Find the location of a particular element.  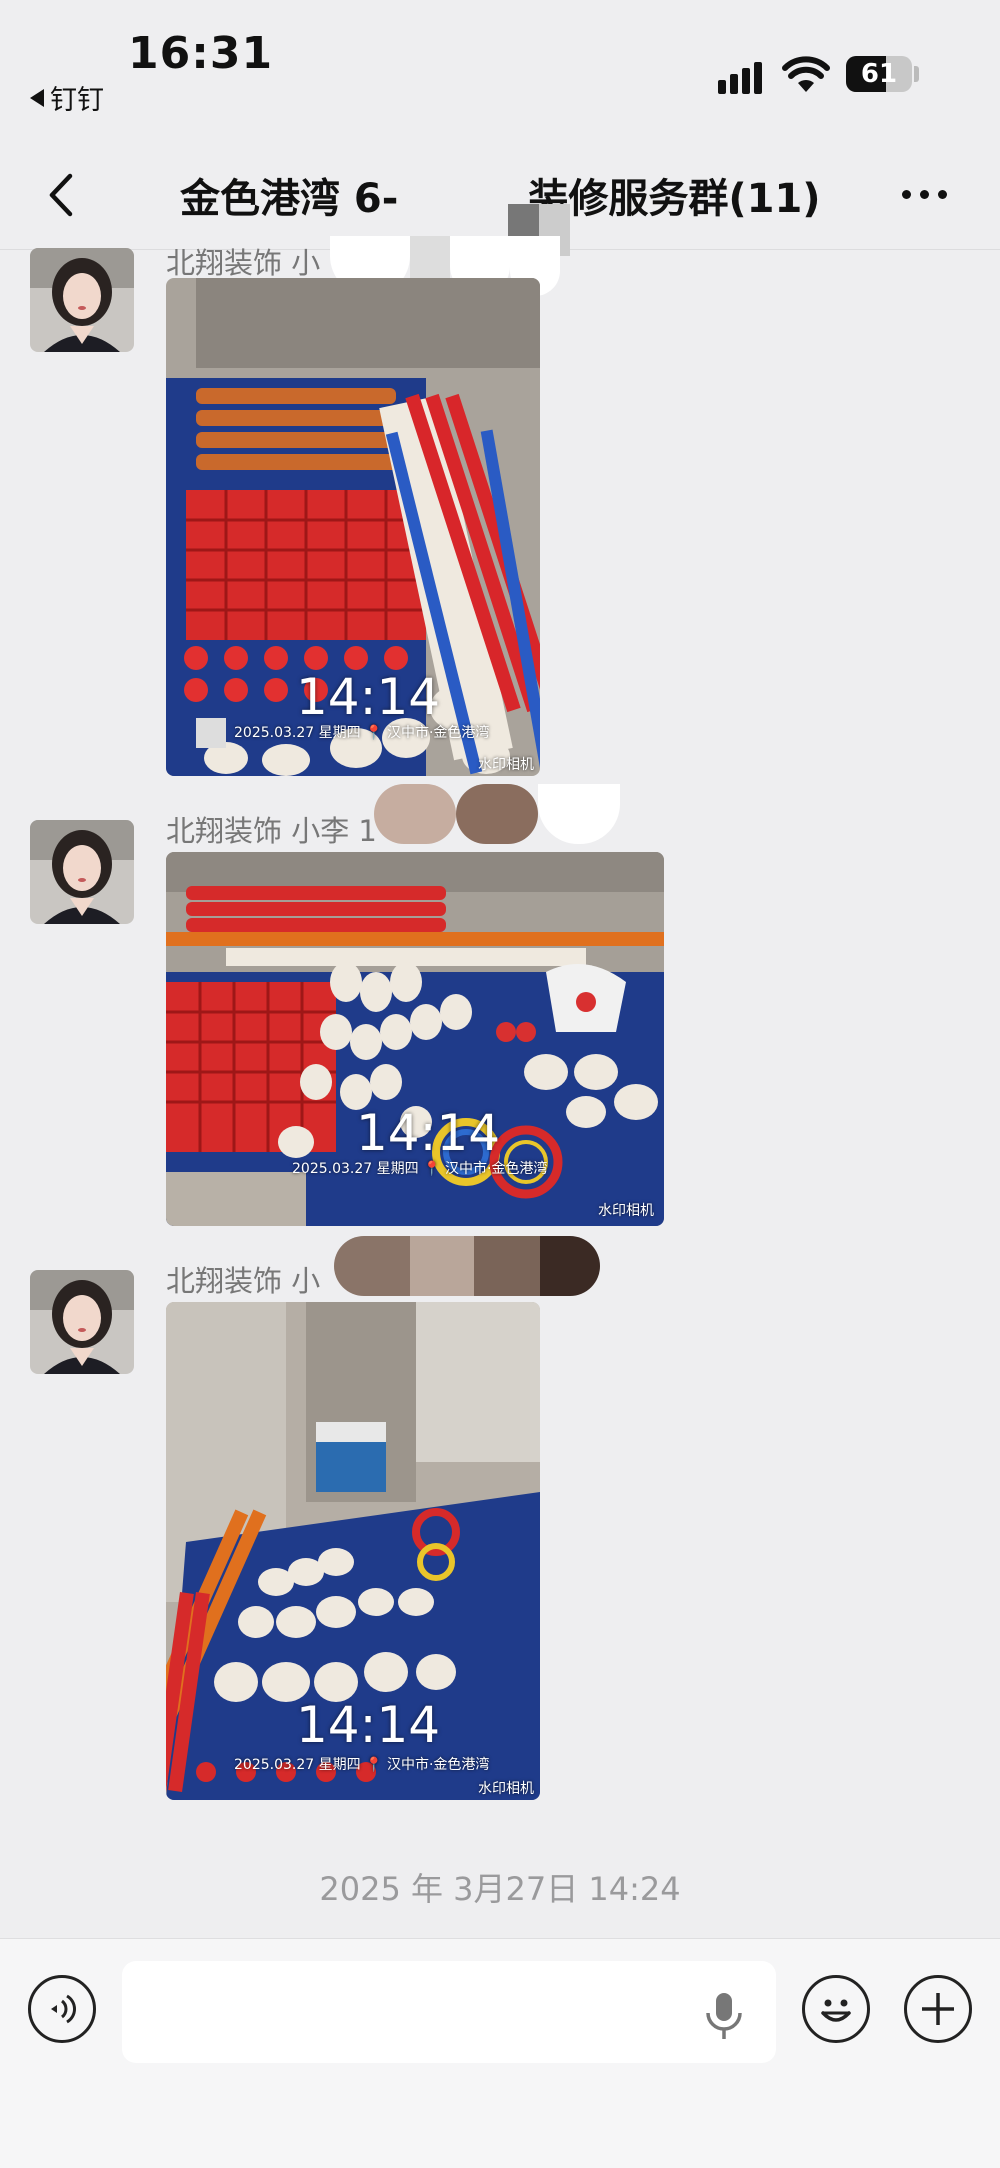

plus-button is located at coordinates (938, 2009).